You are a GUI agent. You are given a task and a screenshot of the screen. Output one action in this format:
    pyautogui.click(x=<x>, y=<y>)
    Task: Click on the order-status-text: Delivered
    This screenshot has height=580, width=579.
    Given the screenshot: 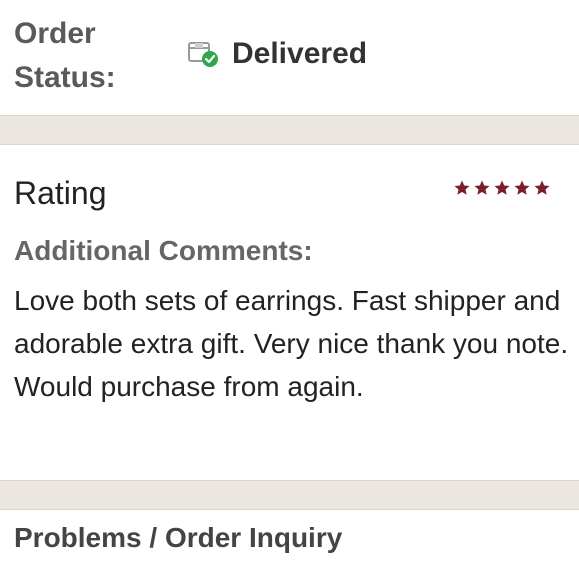 What is the action you would take?
    pyautogui.click(x=300, y=53)
    